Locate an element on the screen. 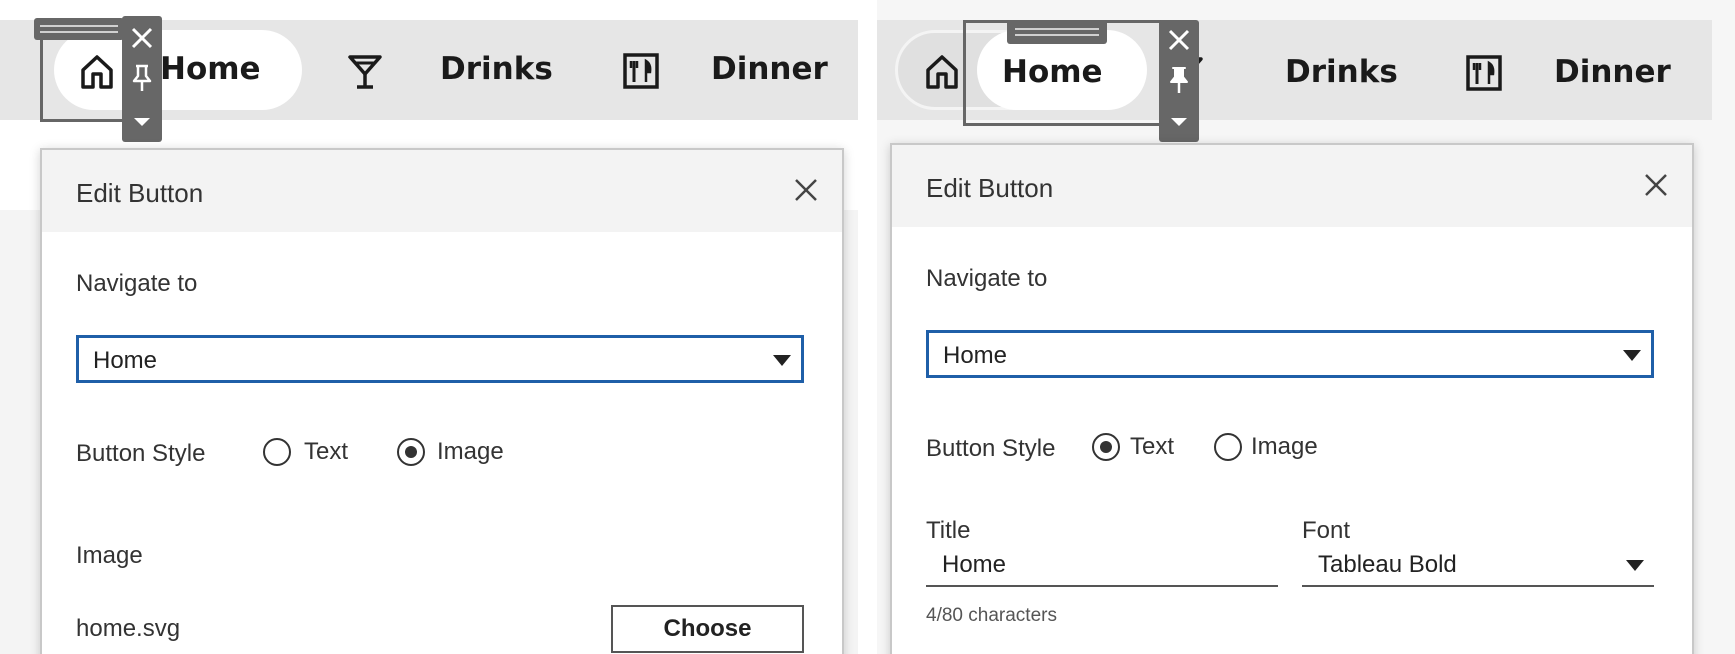  image-filename: home.svg is located at coordinates (128, 628).